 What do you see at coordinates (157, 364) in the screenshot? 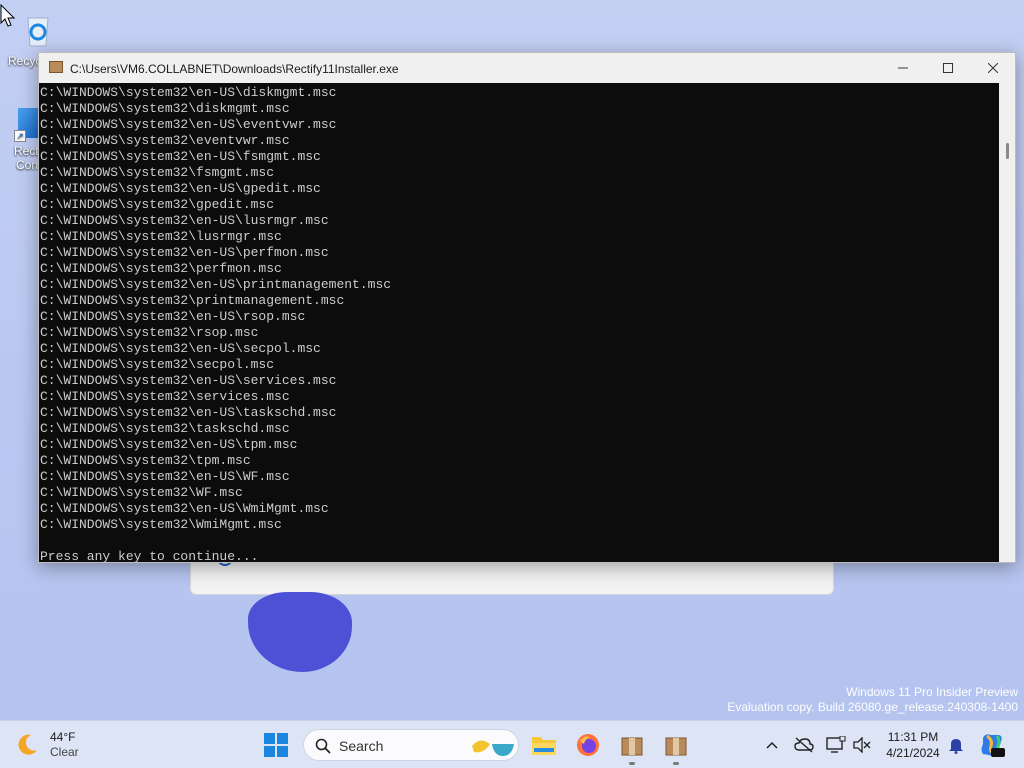
I see `console-line: C:\WINDOWS\system32\secpol.msc` at bounding box center [157, 364].